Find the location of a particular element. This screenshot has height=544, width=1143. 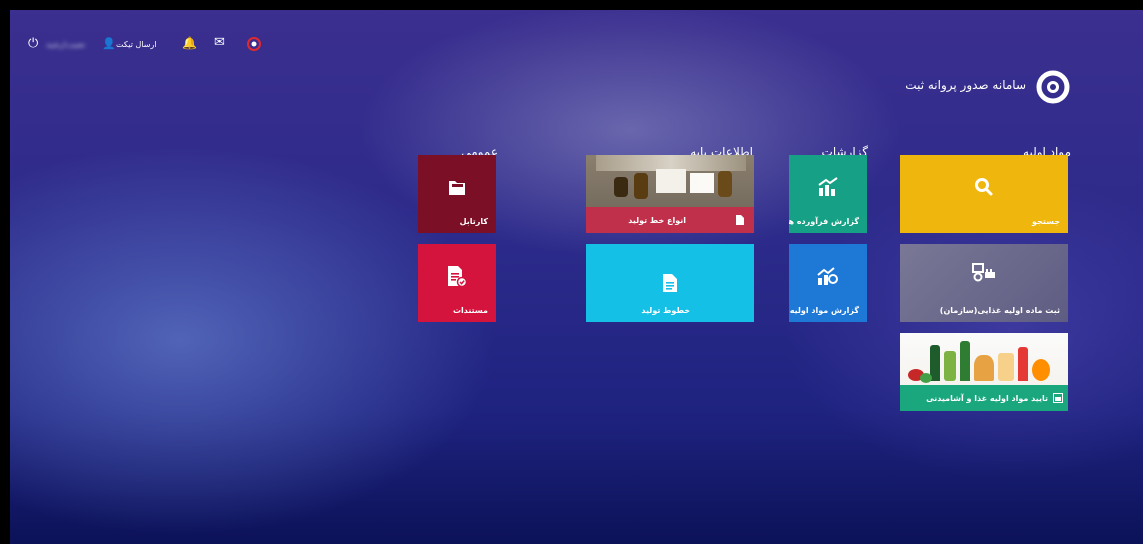

chart-growth-icon is located at coordinates (828, 186).